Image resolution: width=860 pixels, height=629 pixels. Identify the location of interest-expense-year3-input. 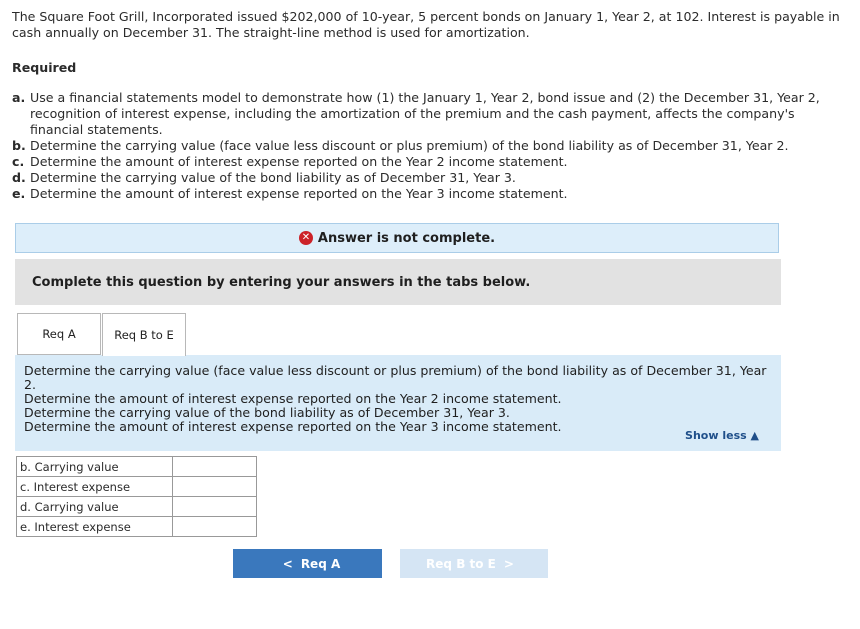
(214, 526).